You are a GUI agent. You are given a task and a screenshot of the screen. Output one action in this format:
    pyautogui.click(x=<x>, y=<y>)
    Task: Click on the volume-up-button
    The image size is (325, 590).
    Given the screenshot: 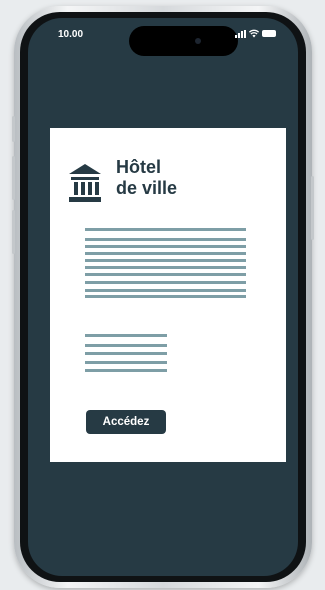 What is the action you would take?
    pyautogui.click(x=13, y=178)
    